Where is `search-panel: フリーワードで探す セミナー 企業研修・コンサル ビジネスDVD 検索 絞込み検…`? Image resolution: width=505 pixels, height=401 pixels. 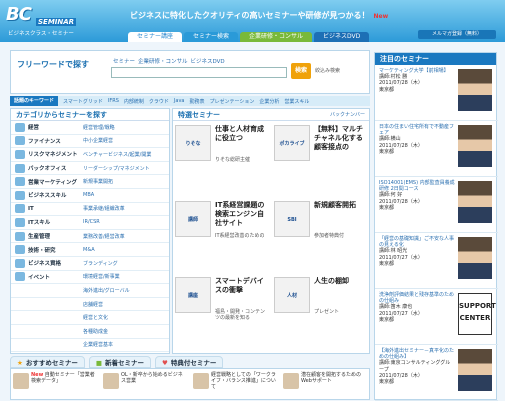
search-panel: フリーワードで探す セミナー 企業研修・コンサル ビジネスDVD 検索 絞込み検… is located at coordinates (190, 72).